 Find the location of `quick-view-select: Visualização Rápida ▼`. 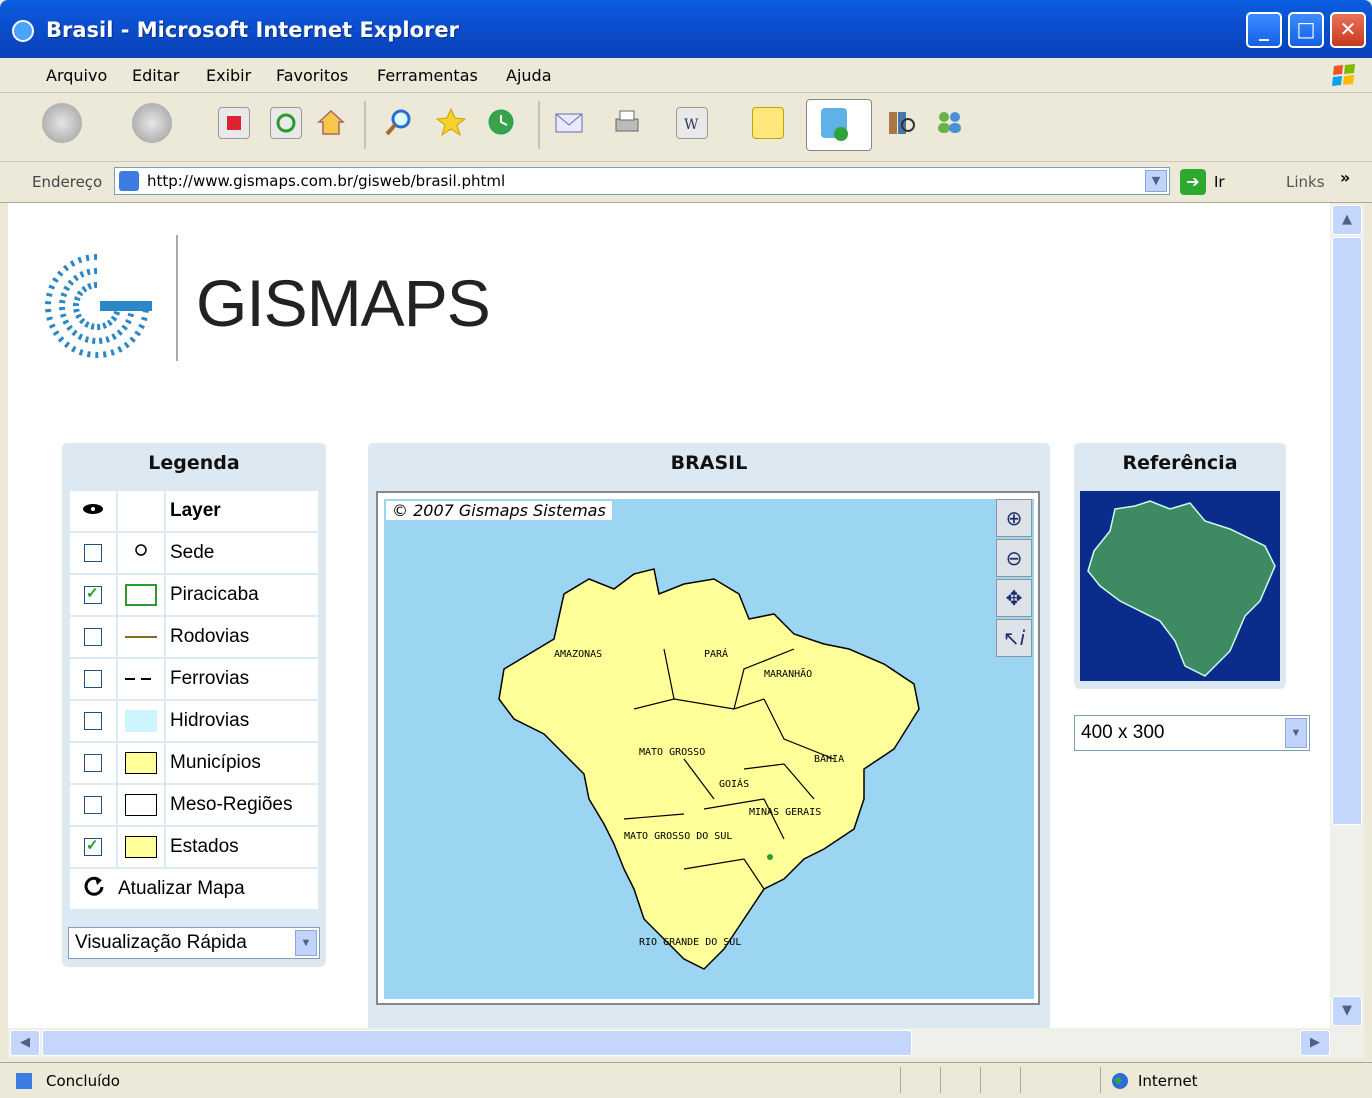

quick-view-select: Visualização Rápida ▼ is located at coordinates (194, 943).